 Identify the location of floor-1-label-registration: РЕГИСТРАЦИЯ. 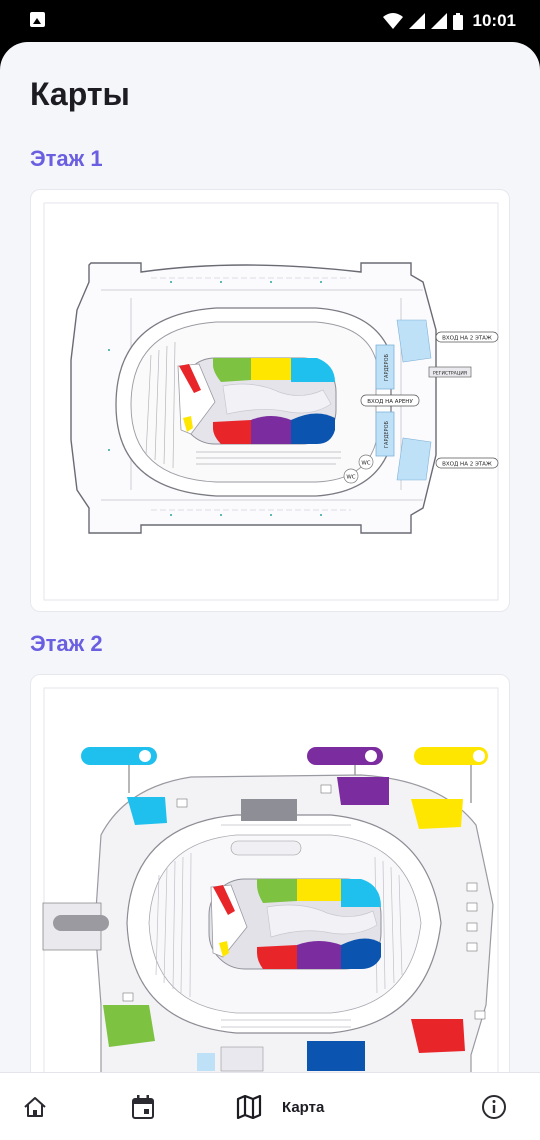
(450, 374).